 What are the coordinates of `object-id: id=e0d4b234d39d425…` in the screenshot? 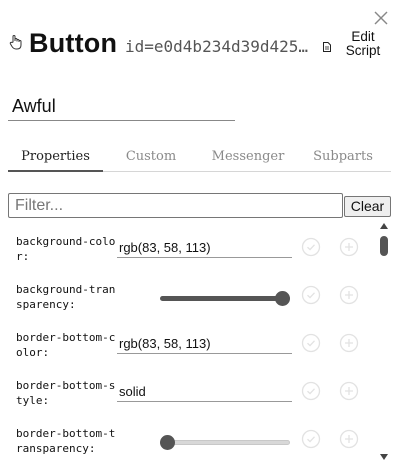 It's located at (217, 46).